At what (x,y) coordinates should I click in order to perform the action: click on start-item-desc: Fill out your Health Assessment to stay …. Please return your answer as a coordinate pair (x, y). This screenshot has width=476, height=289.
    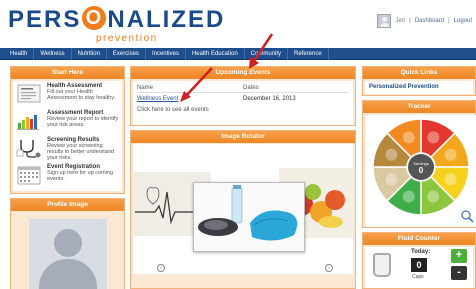
    Looking at the image, I should click on (81, 95).